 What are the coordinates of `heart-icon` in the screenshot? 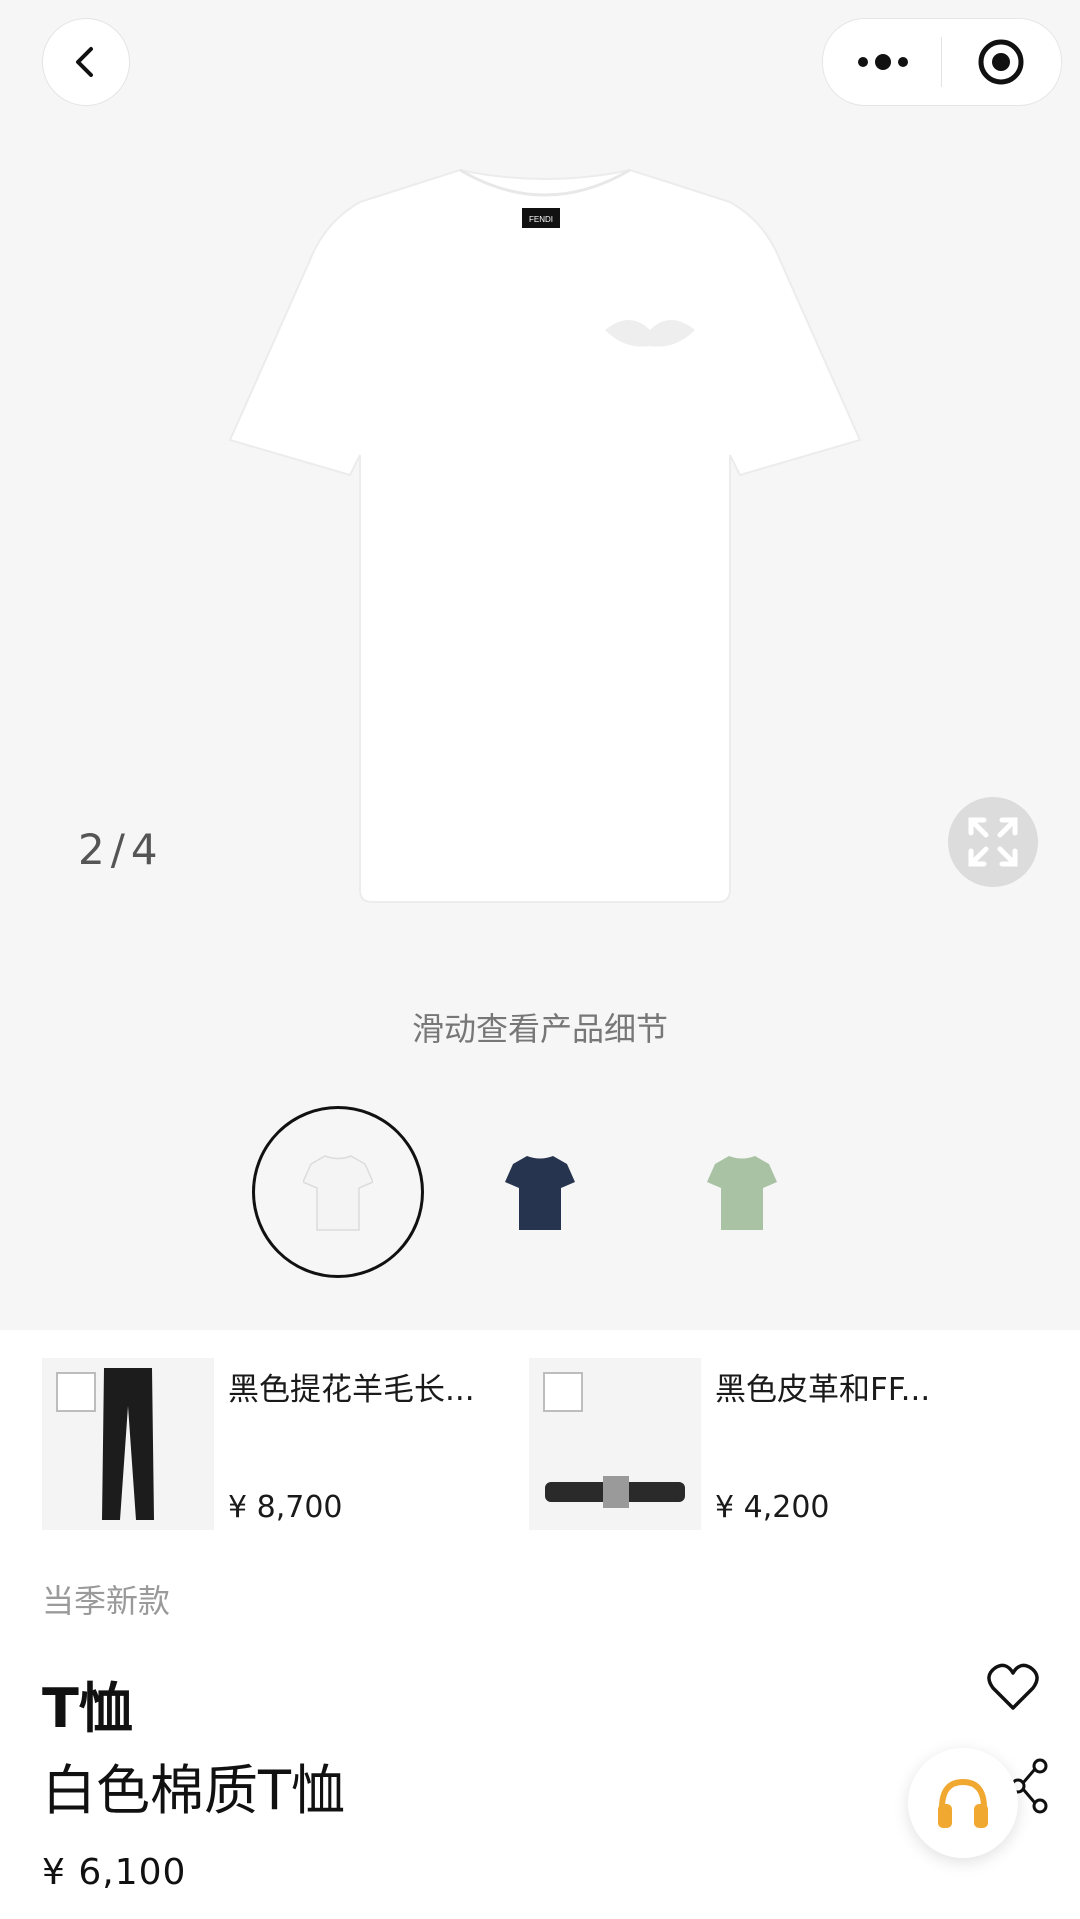 It's located at (1013, 1687).